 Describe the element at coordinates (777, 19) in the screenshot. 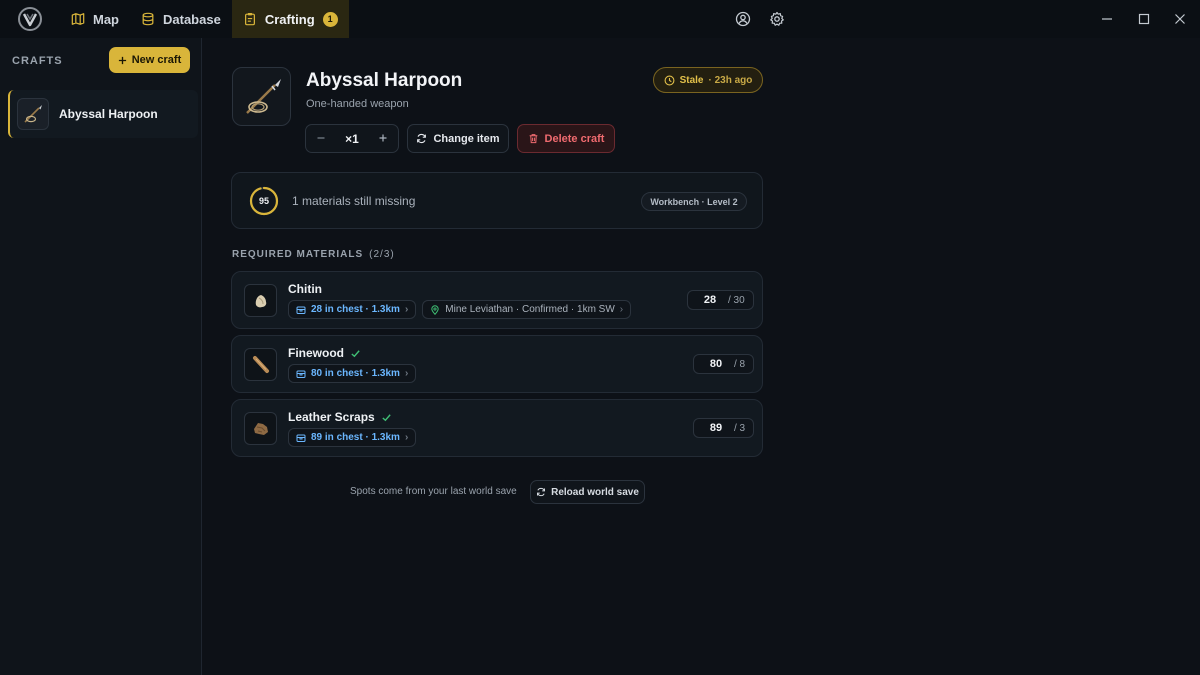

I see `gear-icon` at that location.